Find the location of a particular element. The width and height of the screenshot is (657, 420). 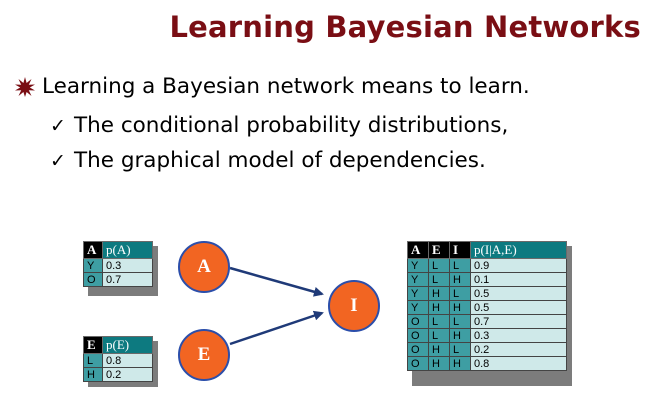

table-row: H 0.2 is located at coordinates (118, 374).